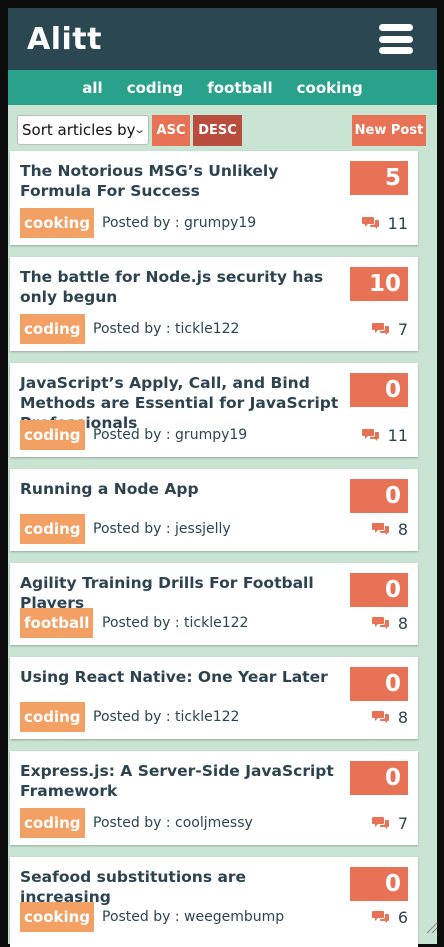  I want to click on vote-count-button: 5, so click(379, 178).